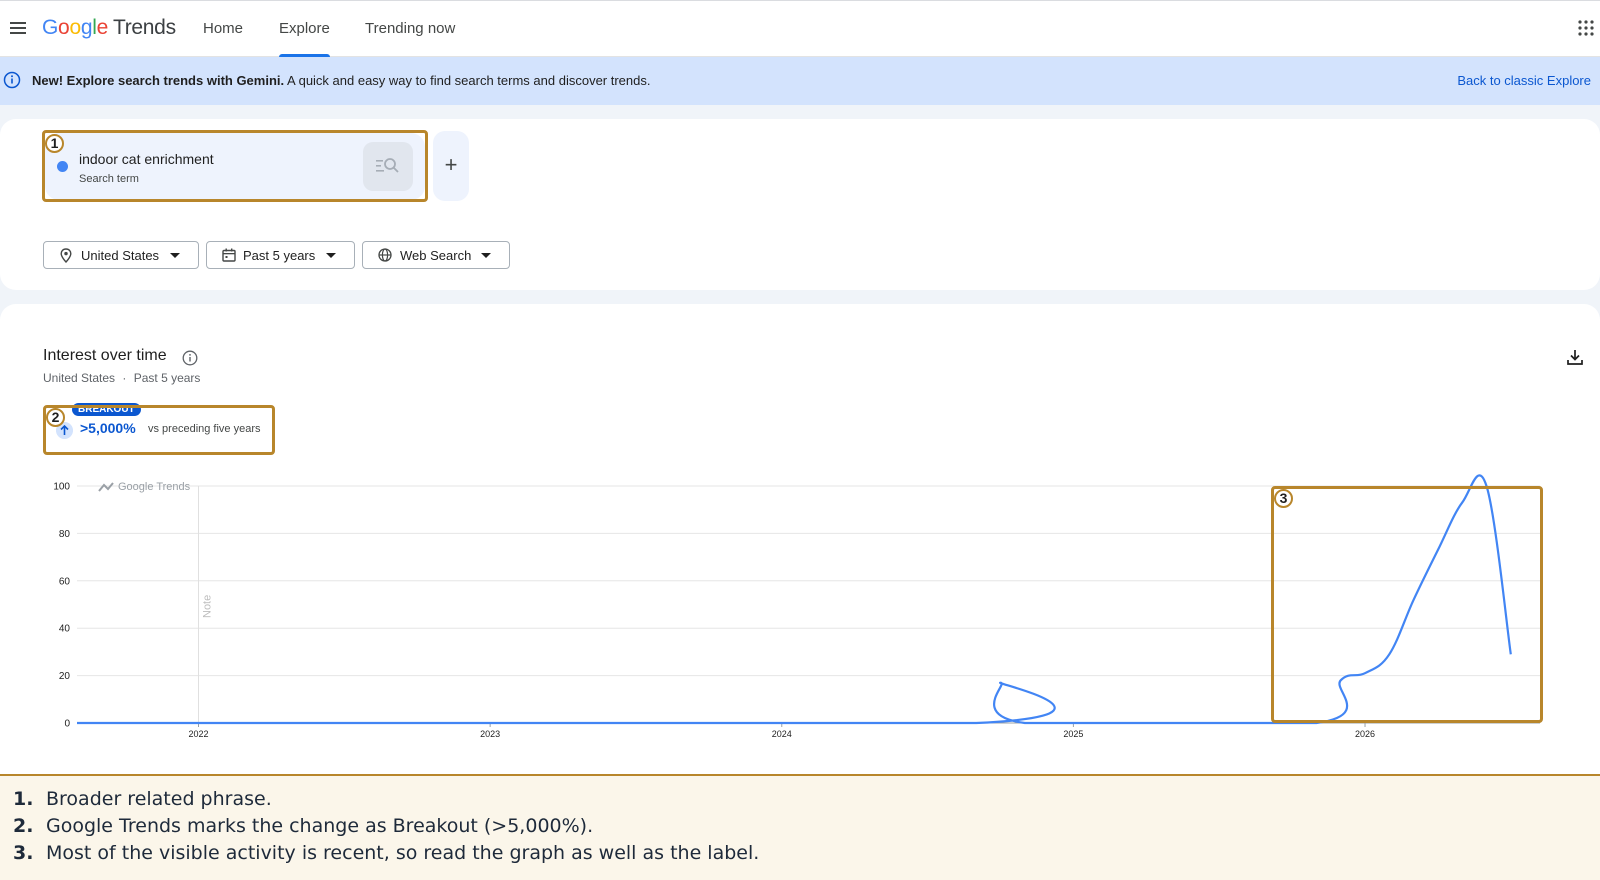 This screenshot has height=880, width=1600. I want to click on interest-over-time-subtitle: United States · Past 5 years, so click(121, 378).